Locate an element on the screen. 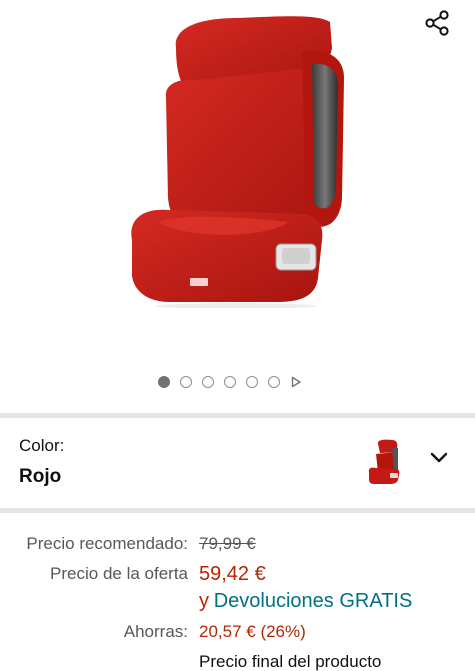  share-button is located at coordinates (437, 23).